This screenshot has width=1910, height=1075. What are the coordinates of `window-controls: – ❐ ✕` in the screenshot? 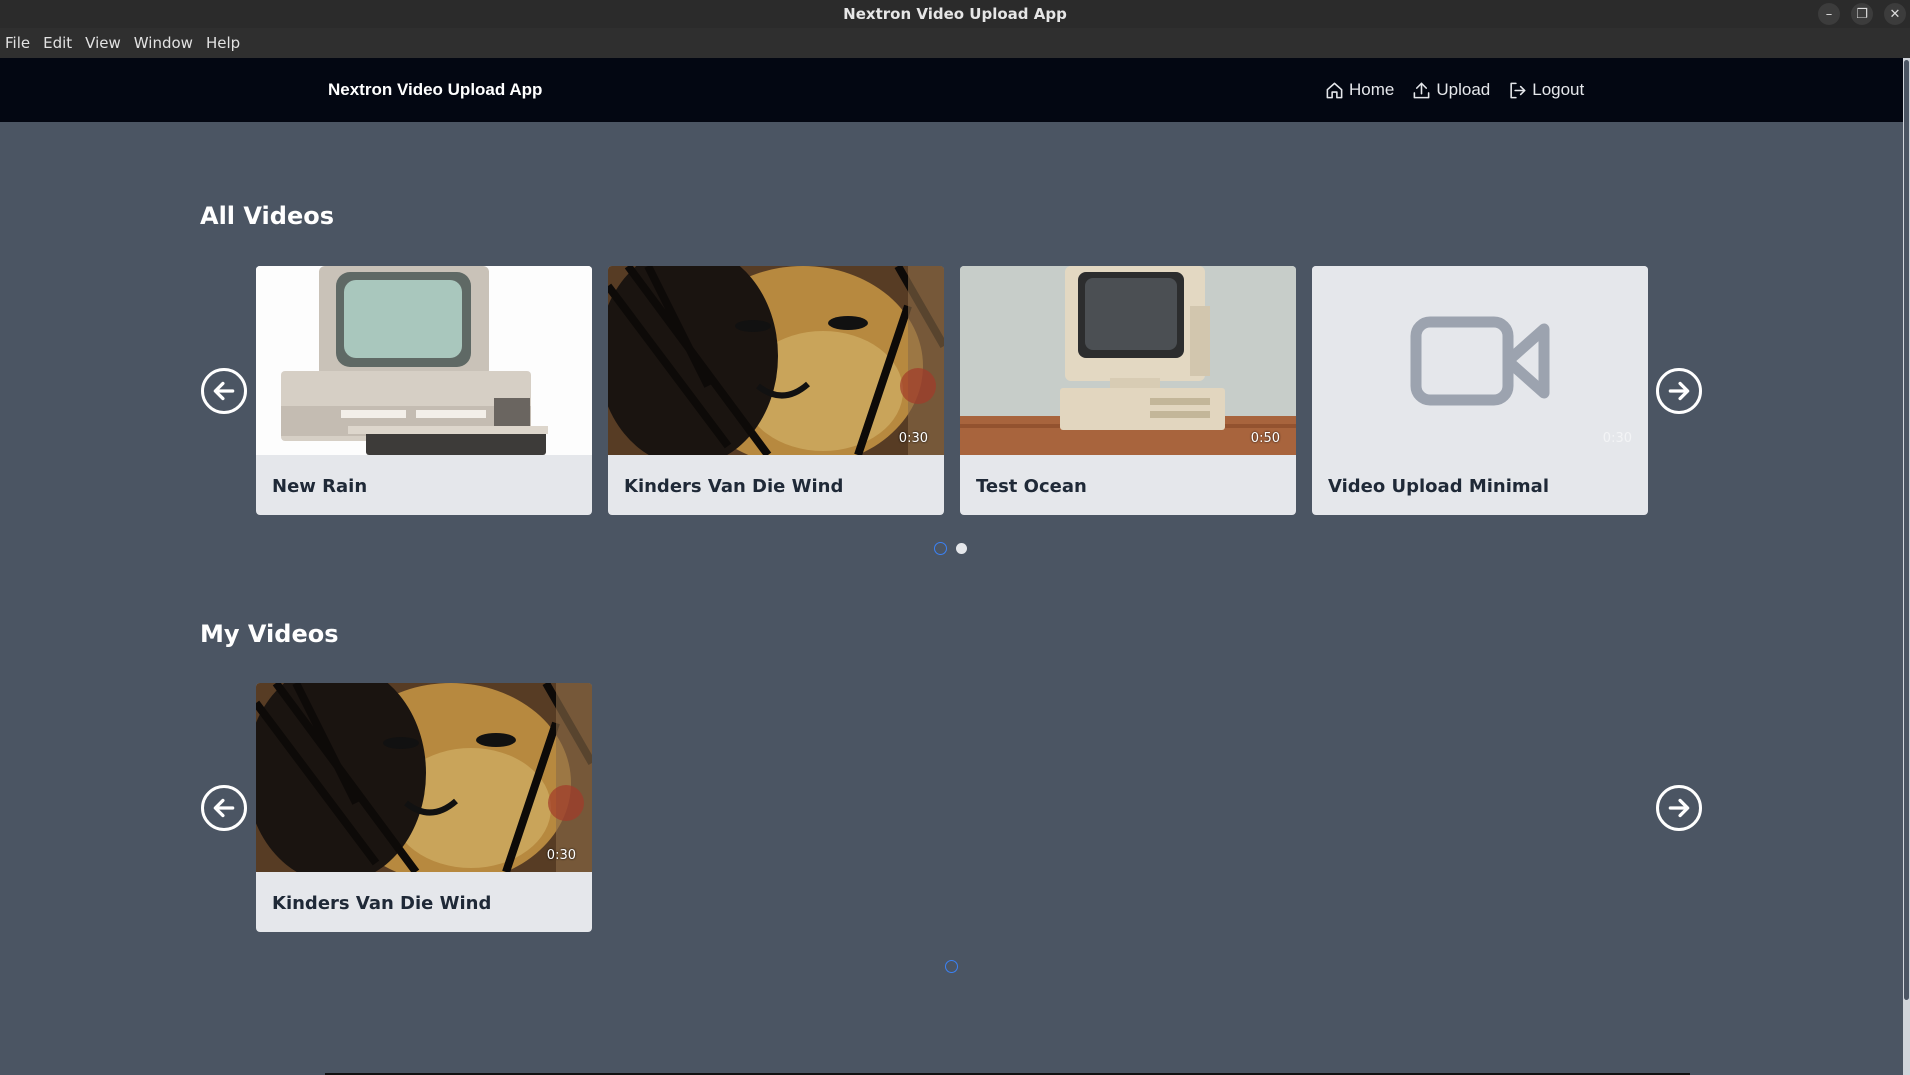 It's located at (1862, 14).